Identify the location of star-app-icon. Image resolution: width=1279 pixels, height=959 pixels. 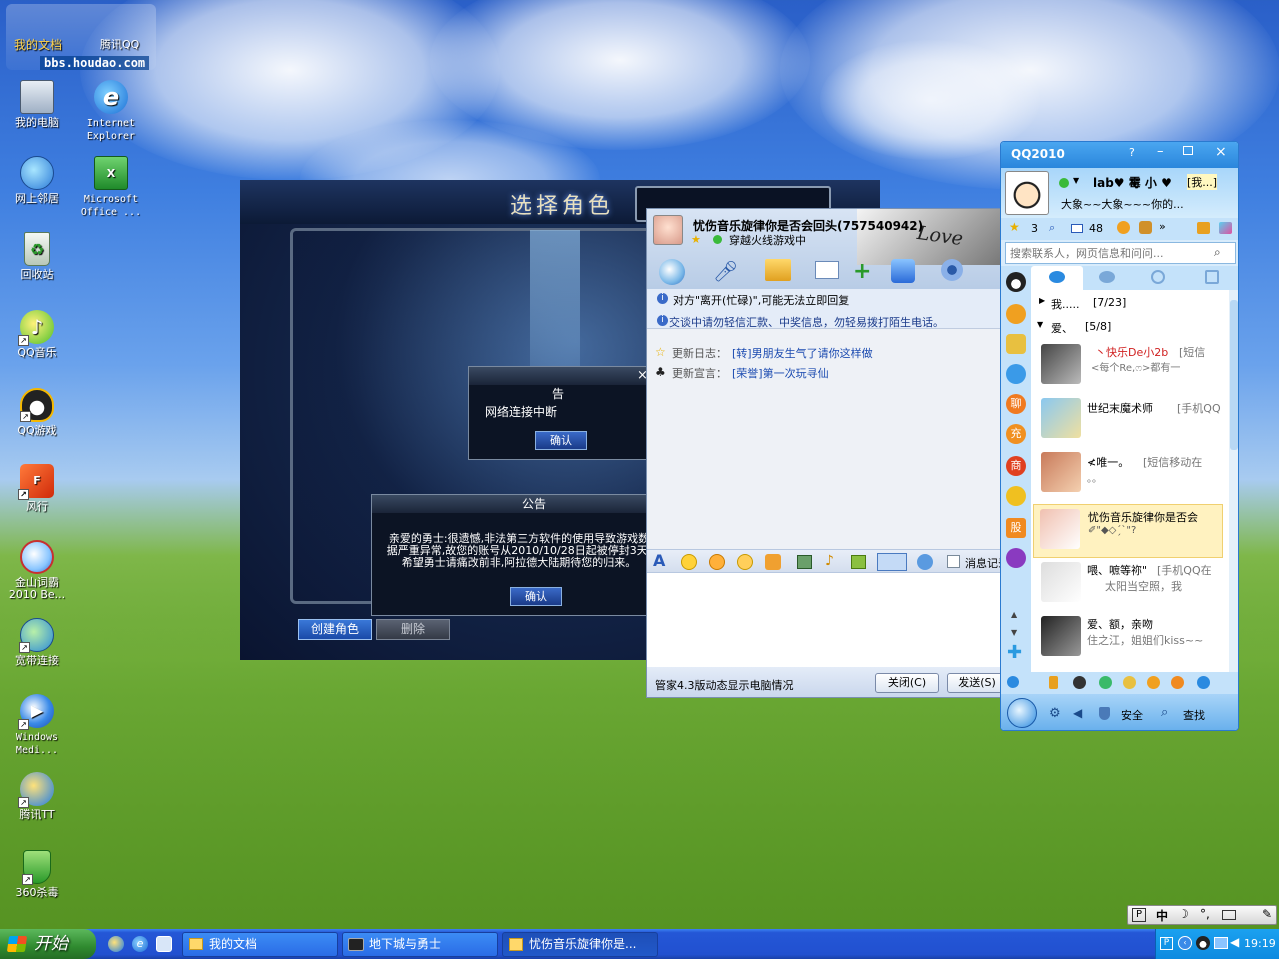
(1016, 496).